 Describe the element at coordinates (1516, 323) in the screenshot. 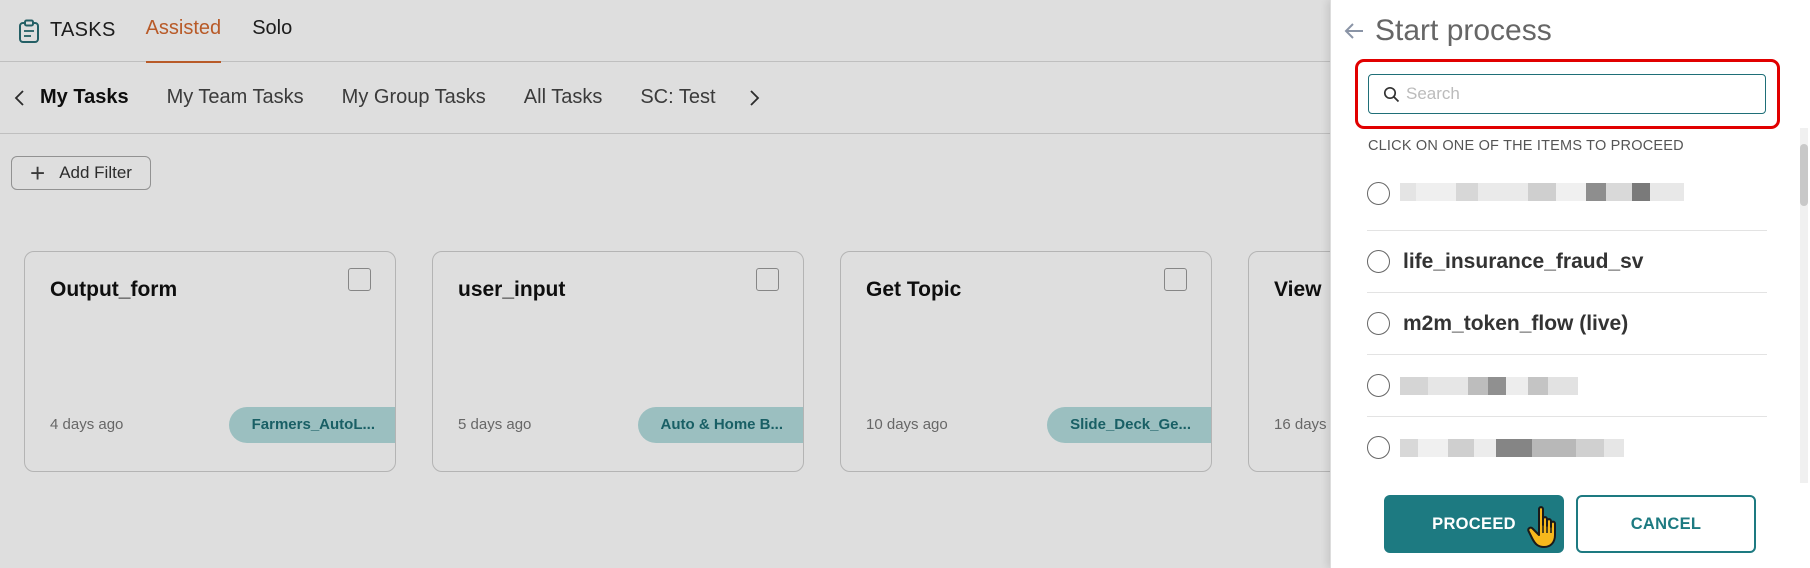

I see `list-item-label: m2m_token_flow (live)` at that location.